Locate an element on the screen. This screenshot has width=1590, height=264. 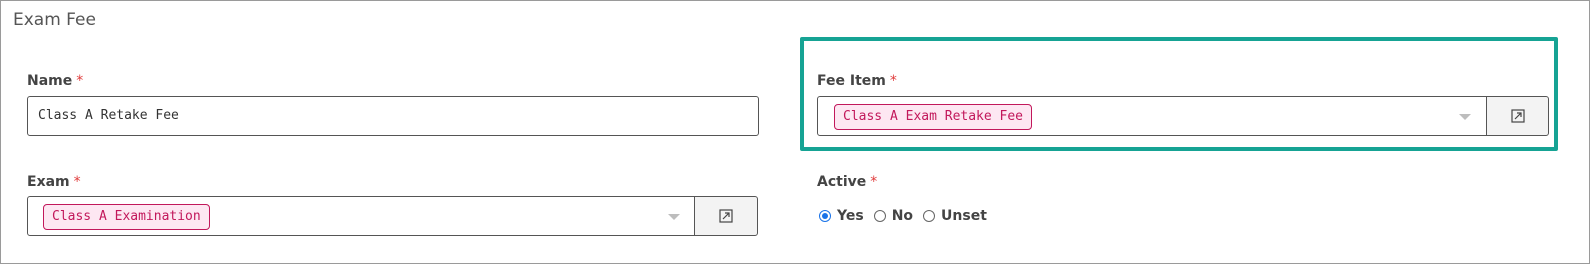
active-radio-group: Yes No Unset is located at coordinates (908, 215).